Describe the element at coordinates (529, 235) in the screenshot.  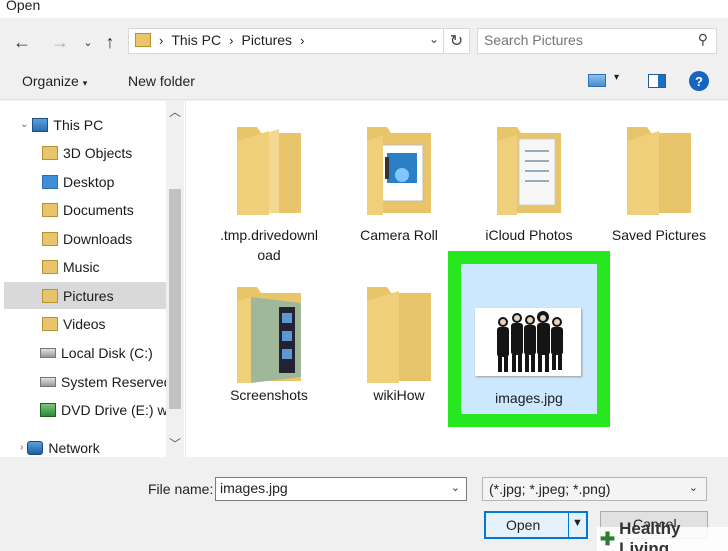
I see `file-name: iCloud Photos` at that location.